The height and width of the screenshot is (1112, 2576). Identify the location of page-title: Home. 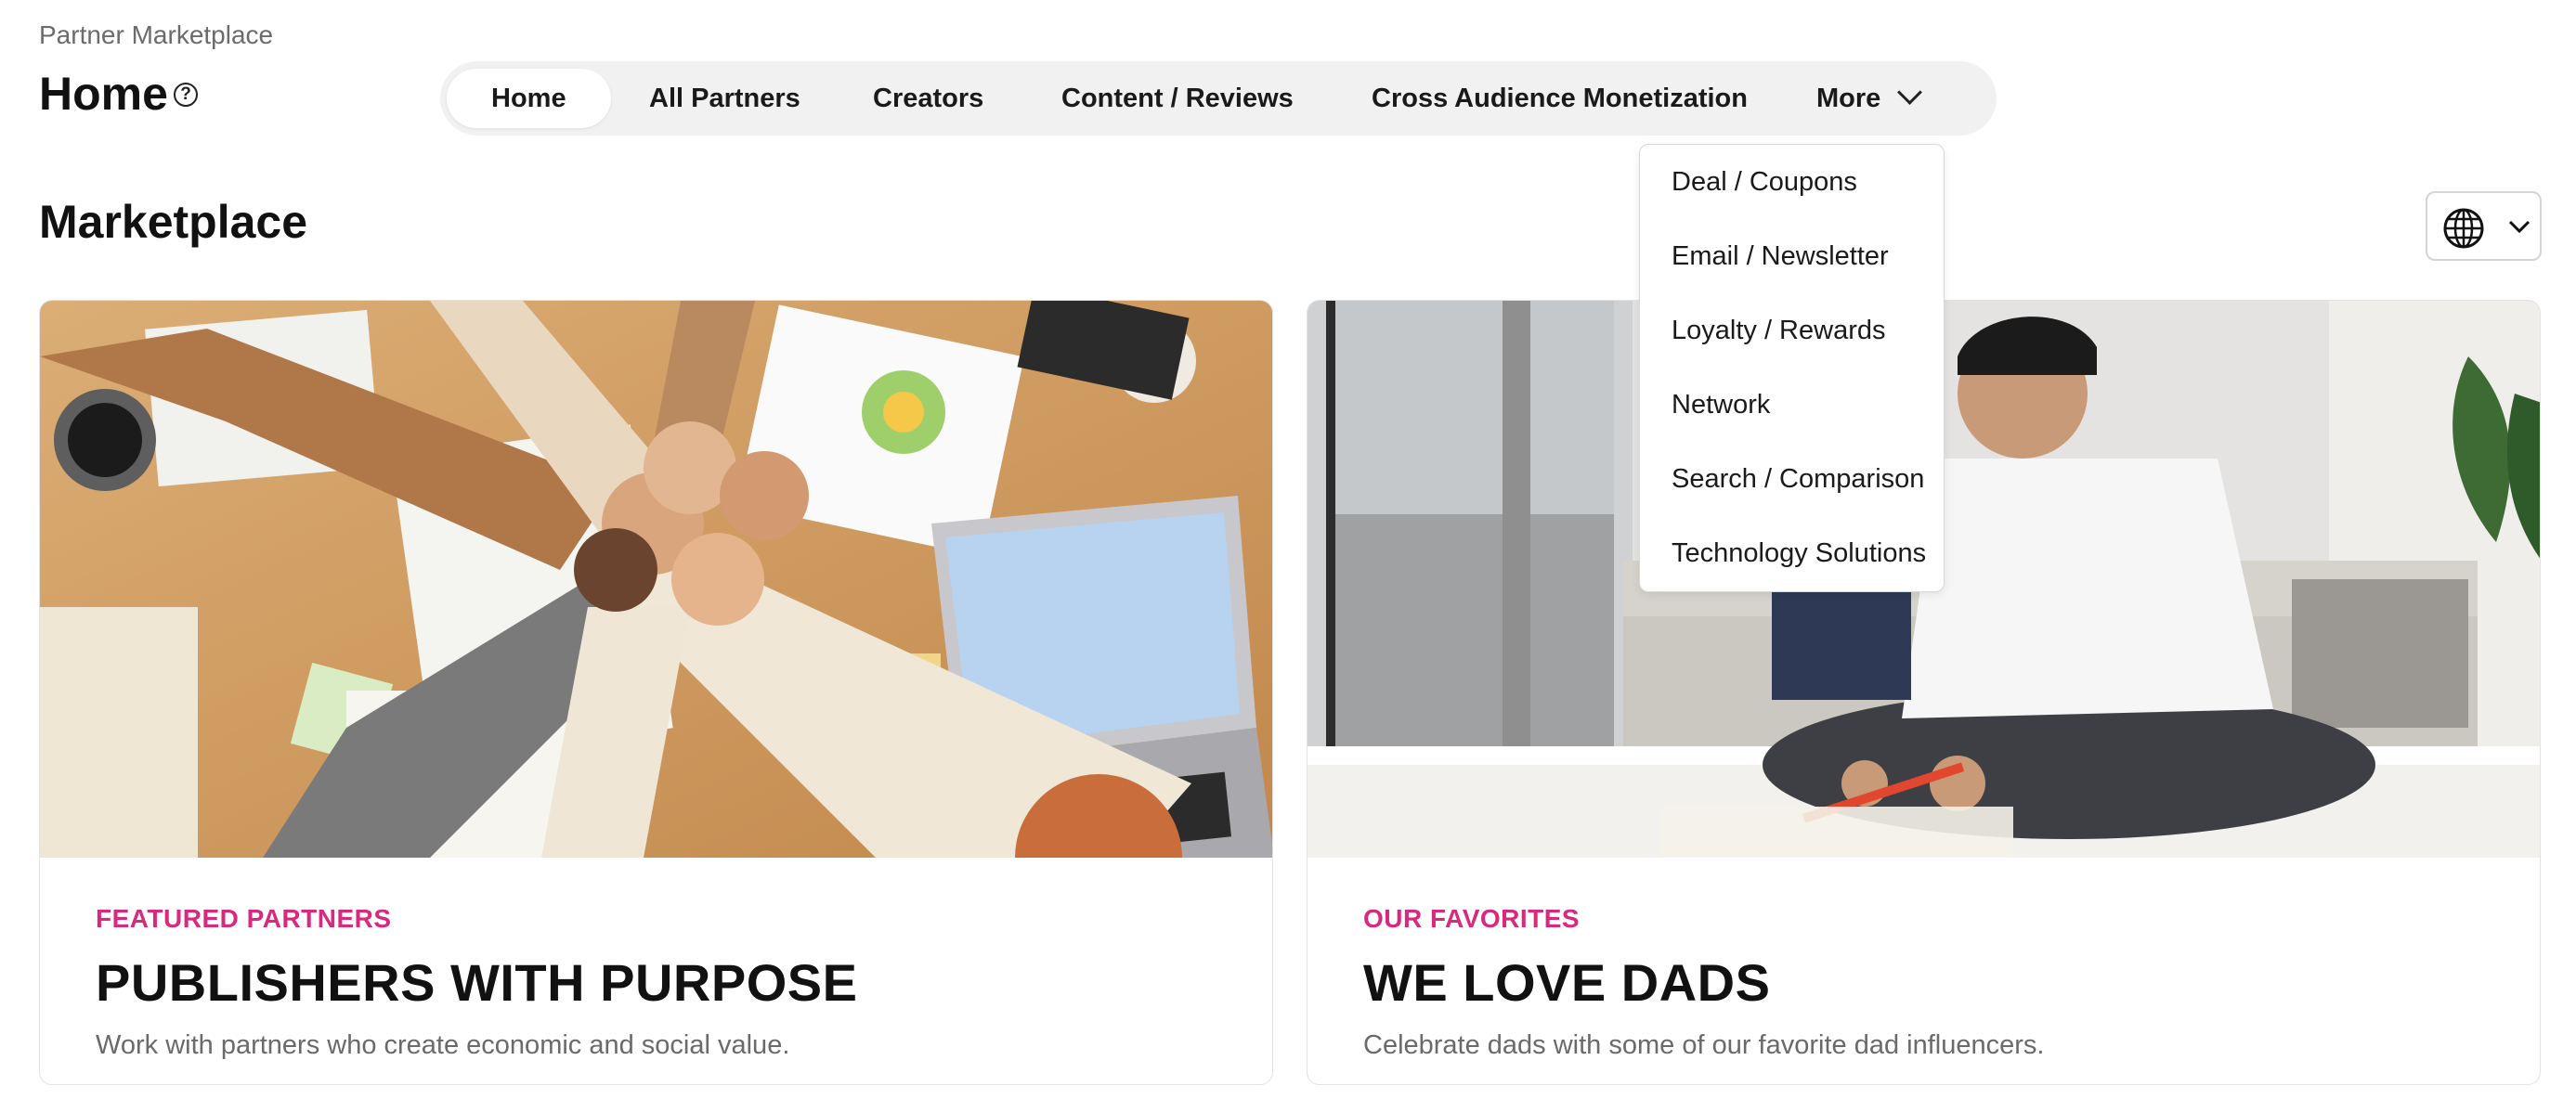
(103, 94).